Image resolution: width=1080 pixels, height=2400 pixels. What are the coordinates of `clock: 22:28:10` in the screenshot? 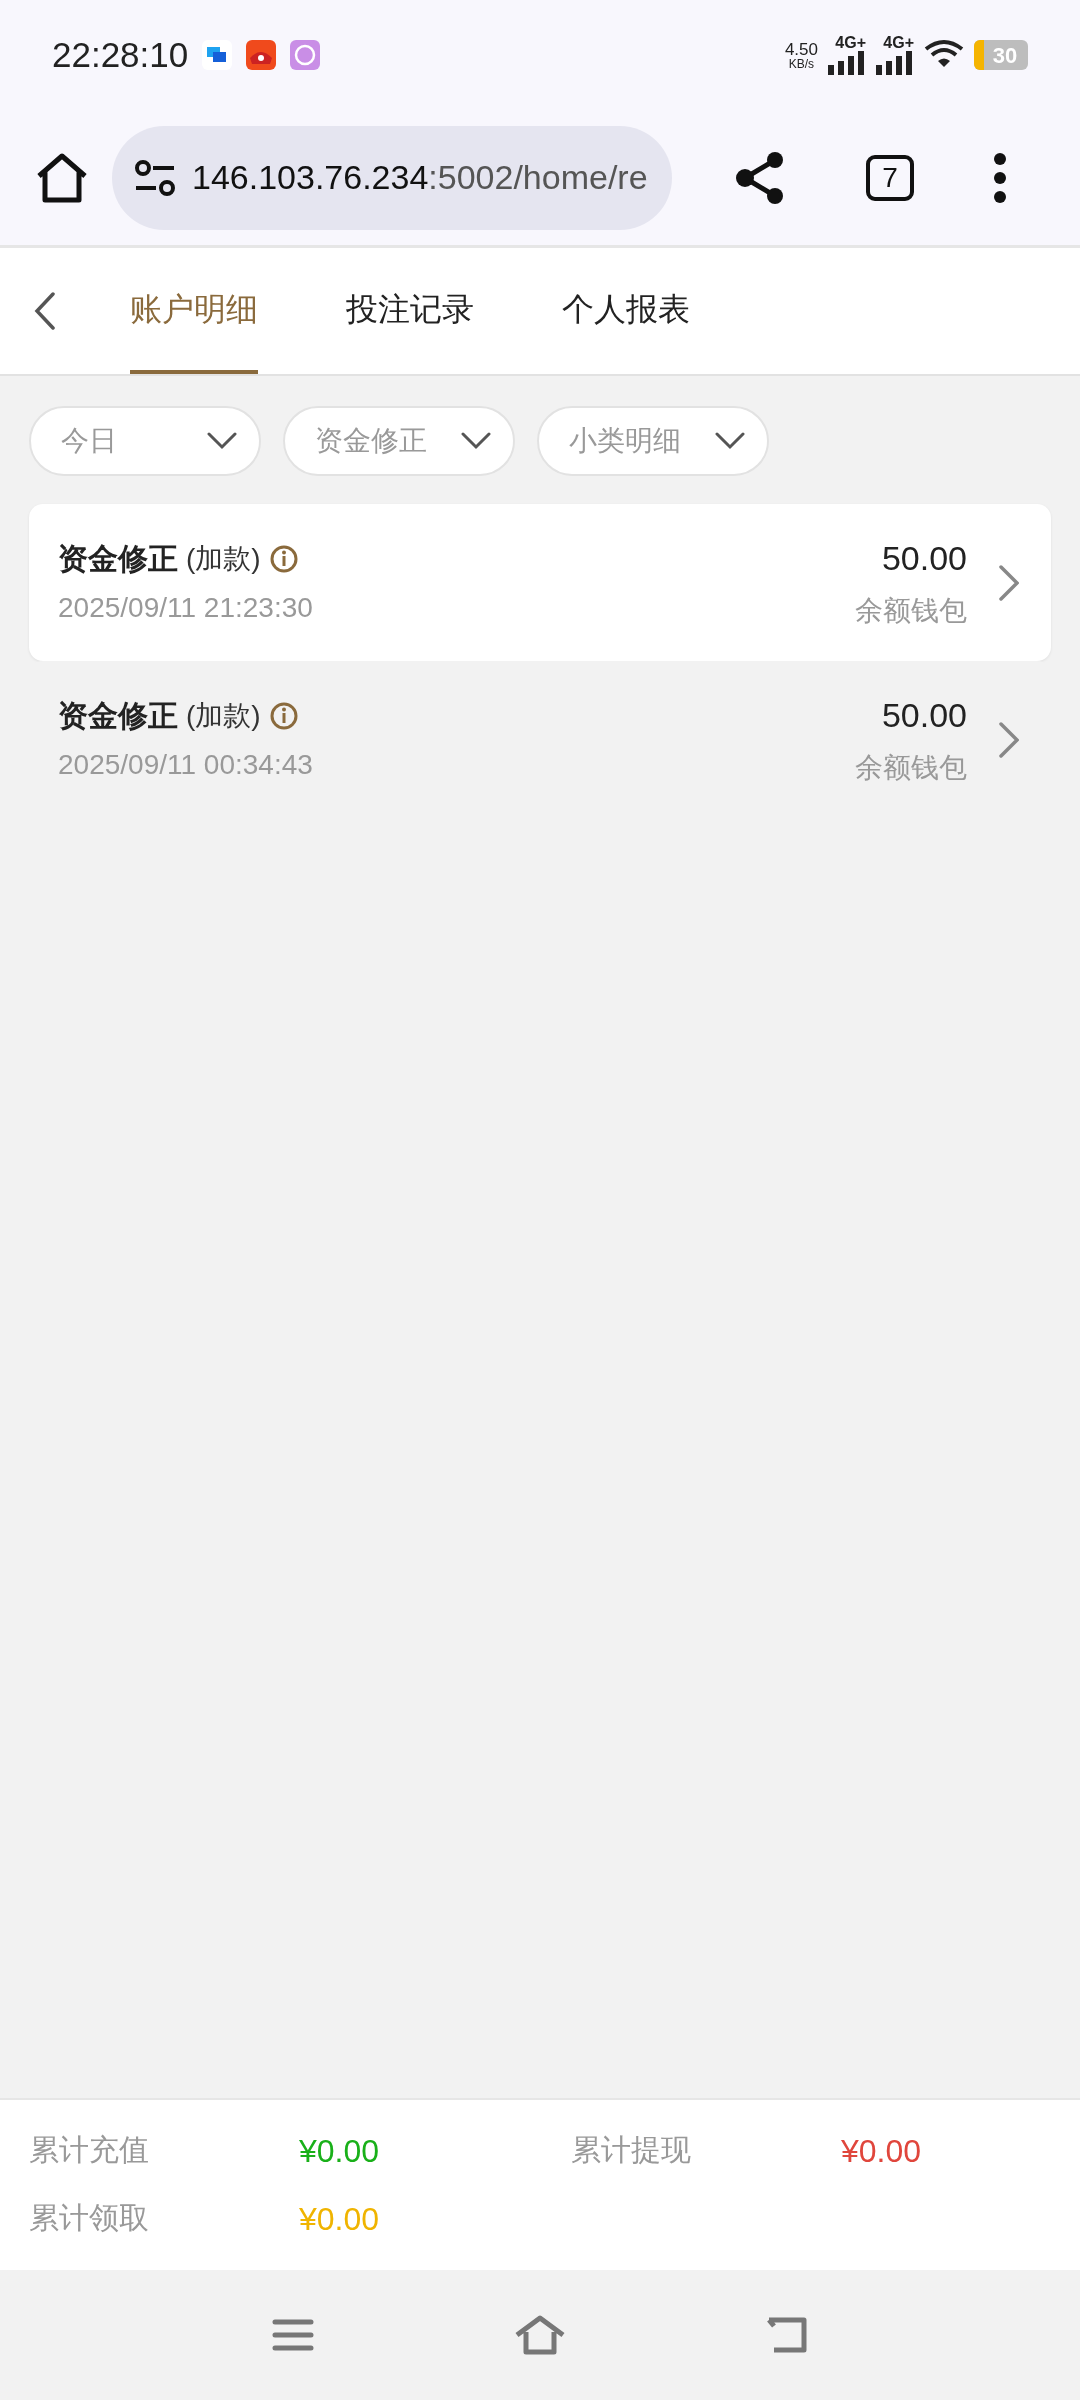 It's located at (120, 54).